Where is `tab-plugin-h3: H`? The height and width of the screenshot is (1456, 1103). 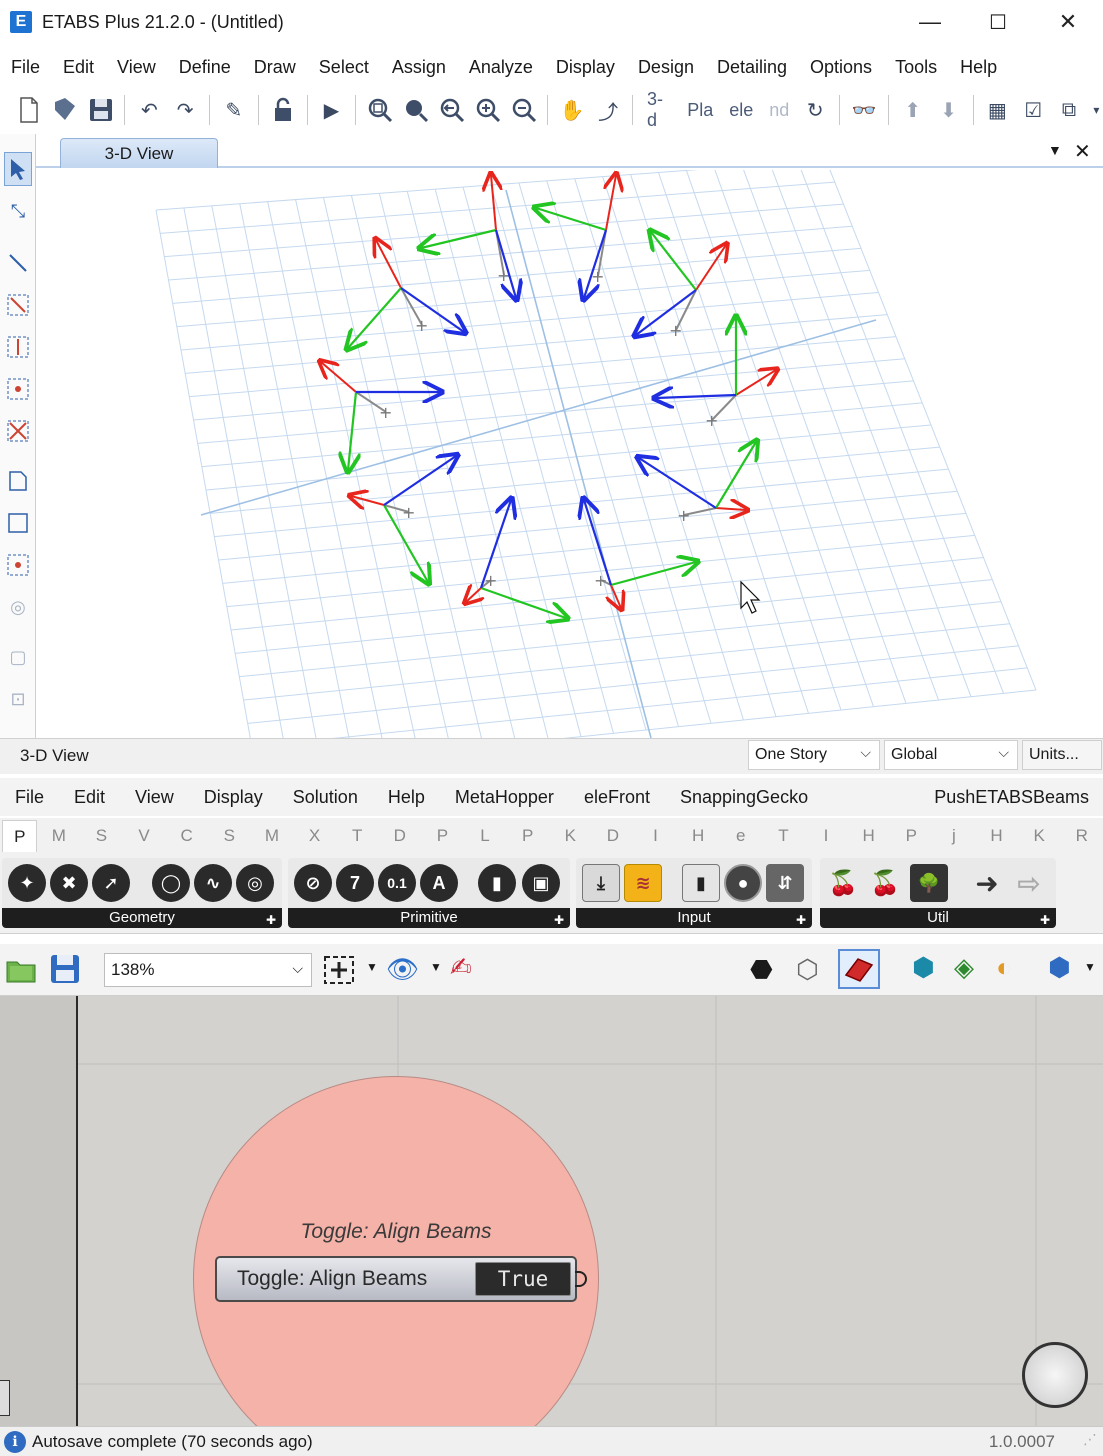
tab-plugin-h3: H is located at coordinates (996, 836).